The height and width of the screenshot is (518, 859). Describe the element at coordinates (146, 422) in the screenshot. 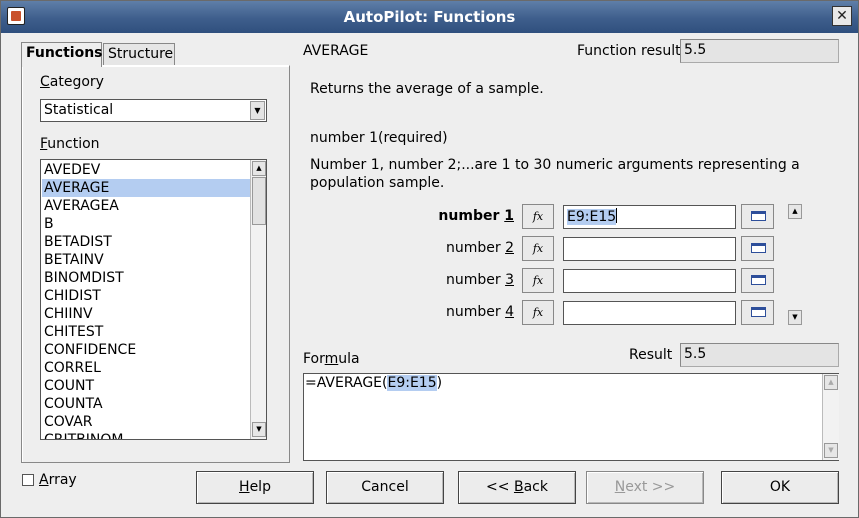

I see `function-list-item: COVAR` at that location.